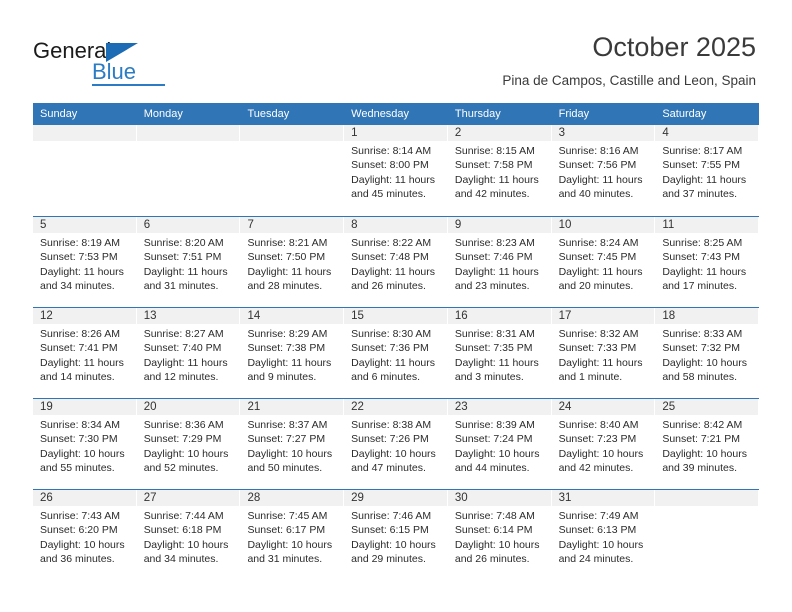  I want to click on daylight-text: Daylight: 10 hours and 44 minutes., so click(497, 461).